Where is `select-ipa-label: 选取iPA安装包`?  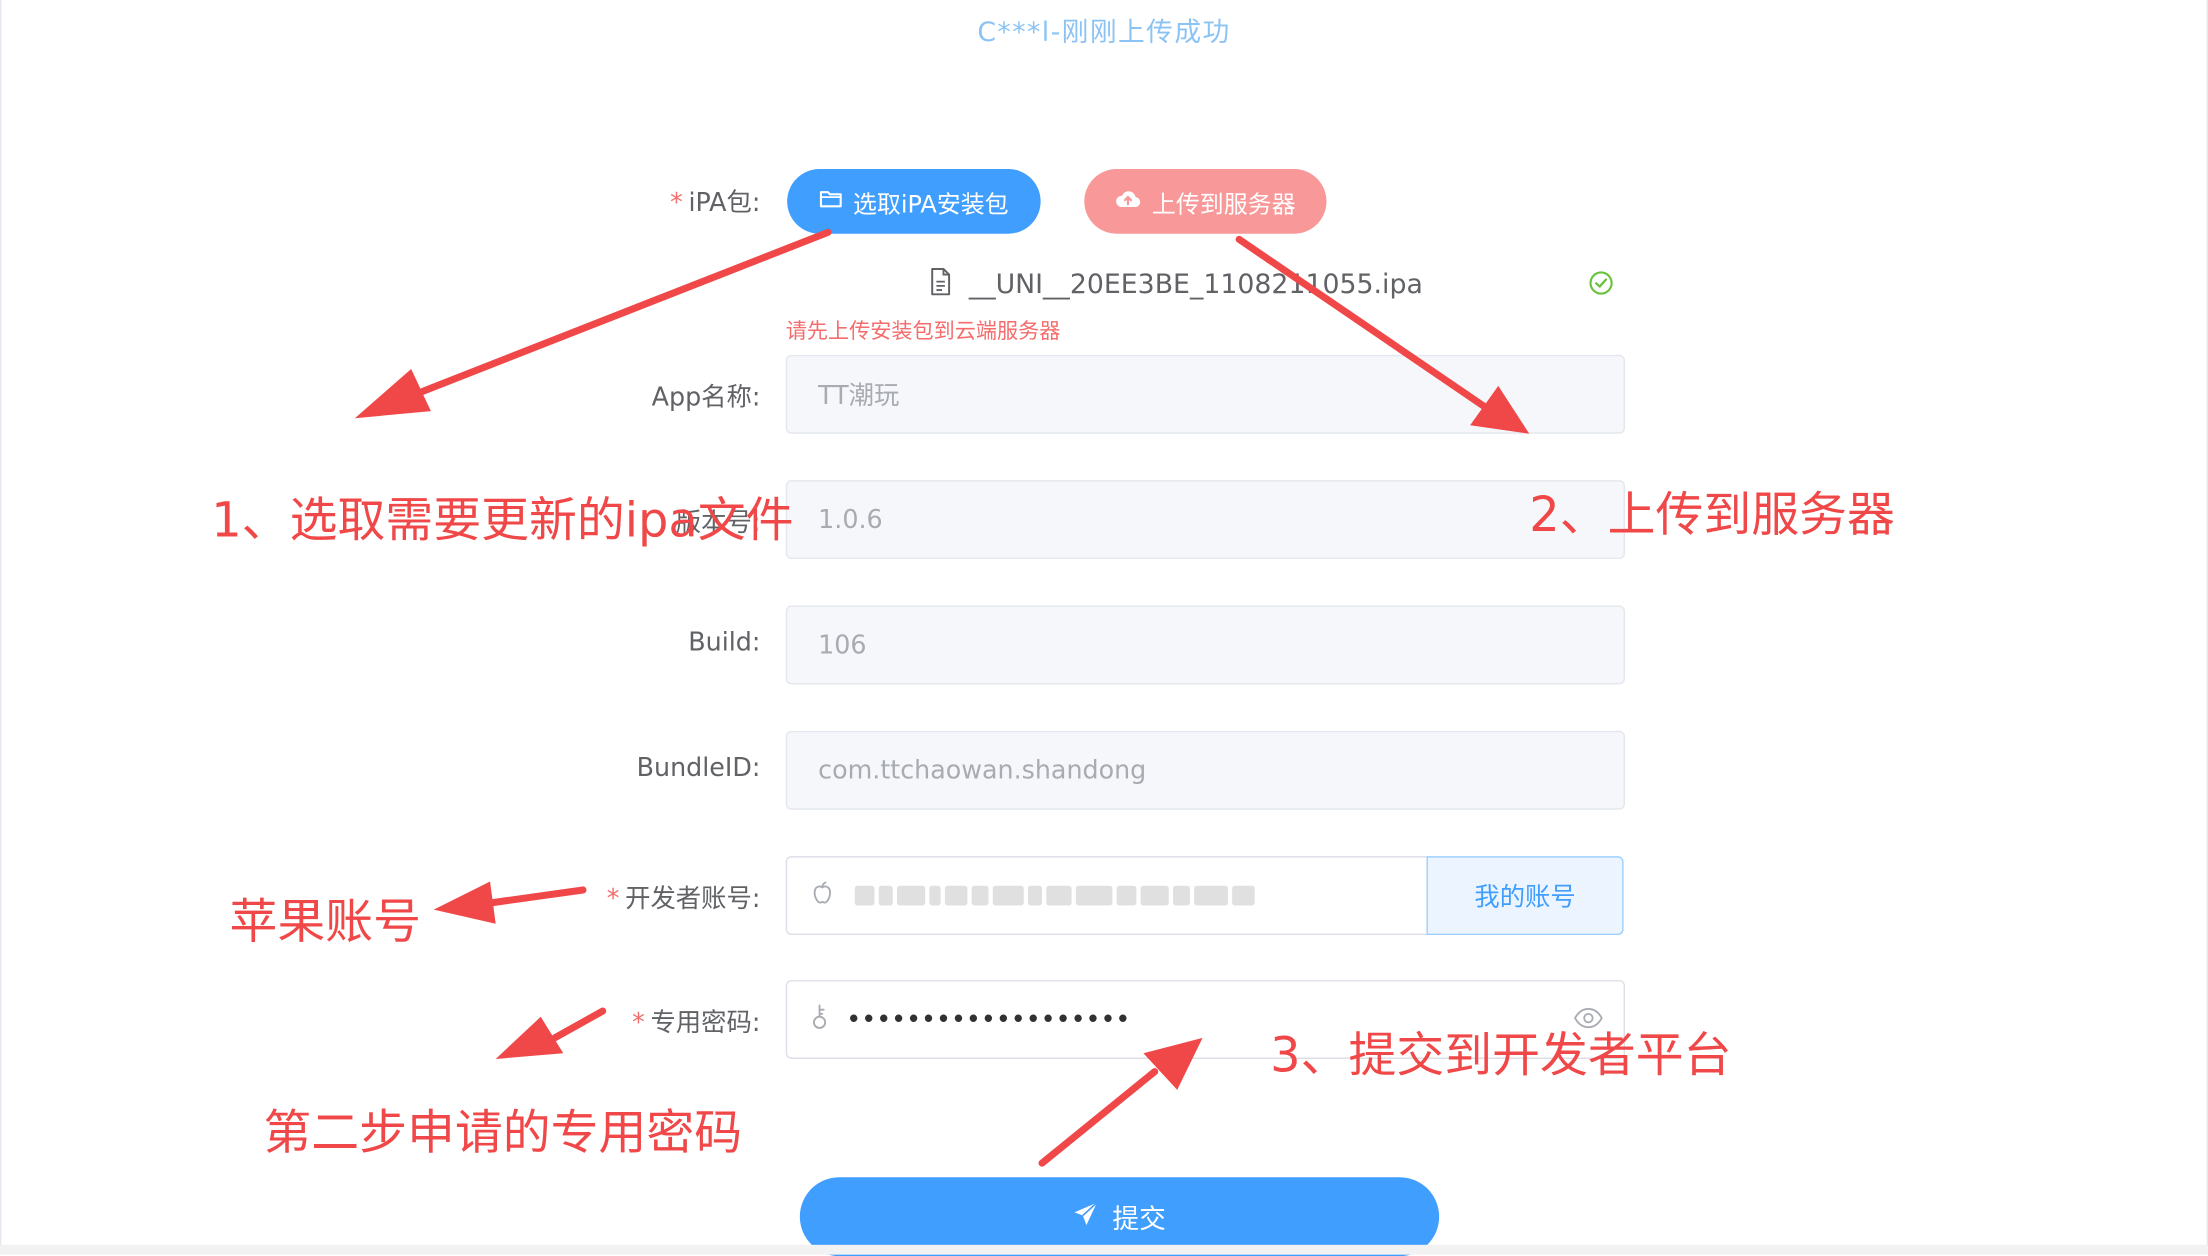 select-ipa-label: 选取iPA安装包 is located at coordinates (930, 204).